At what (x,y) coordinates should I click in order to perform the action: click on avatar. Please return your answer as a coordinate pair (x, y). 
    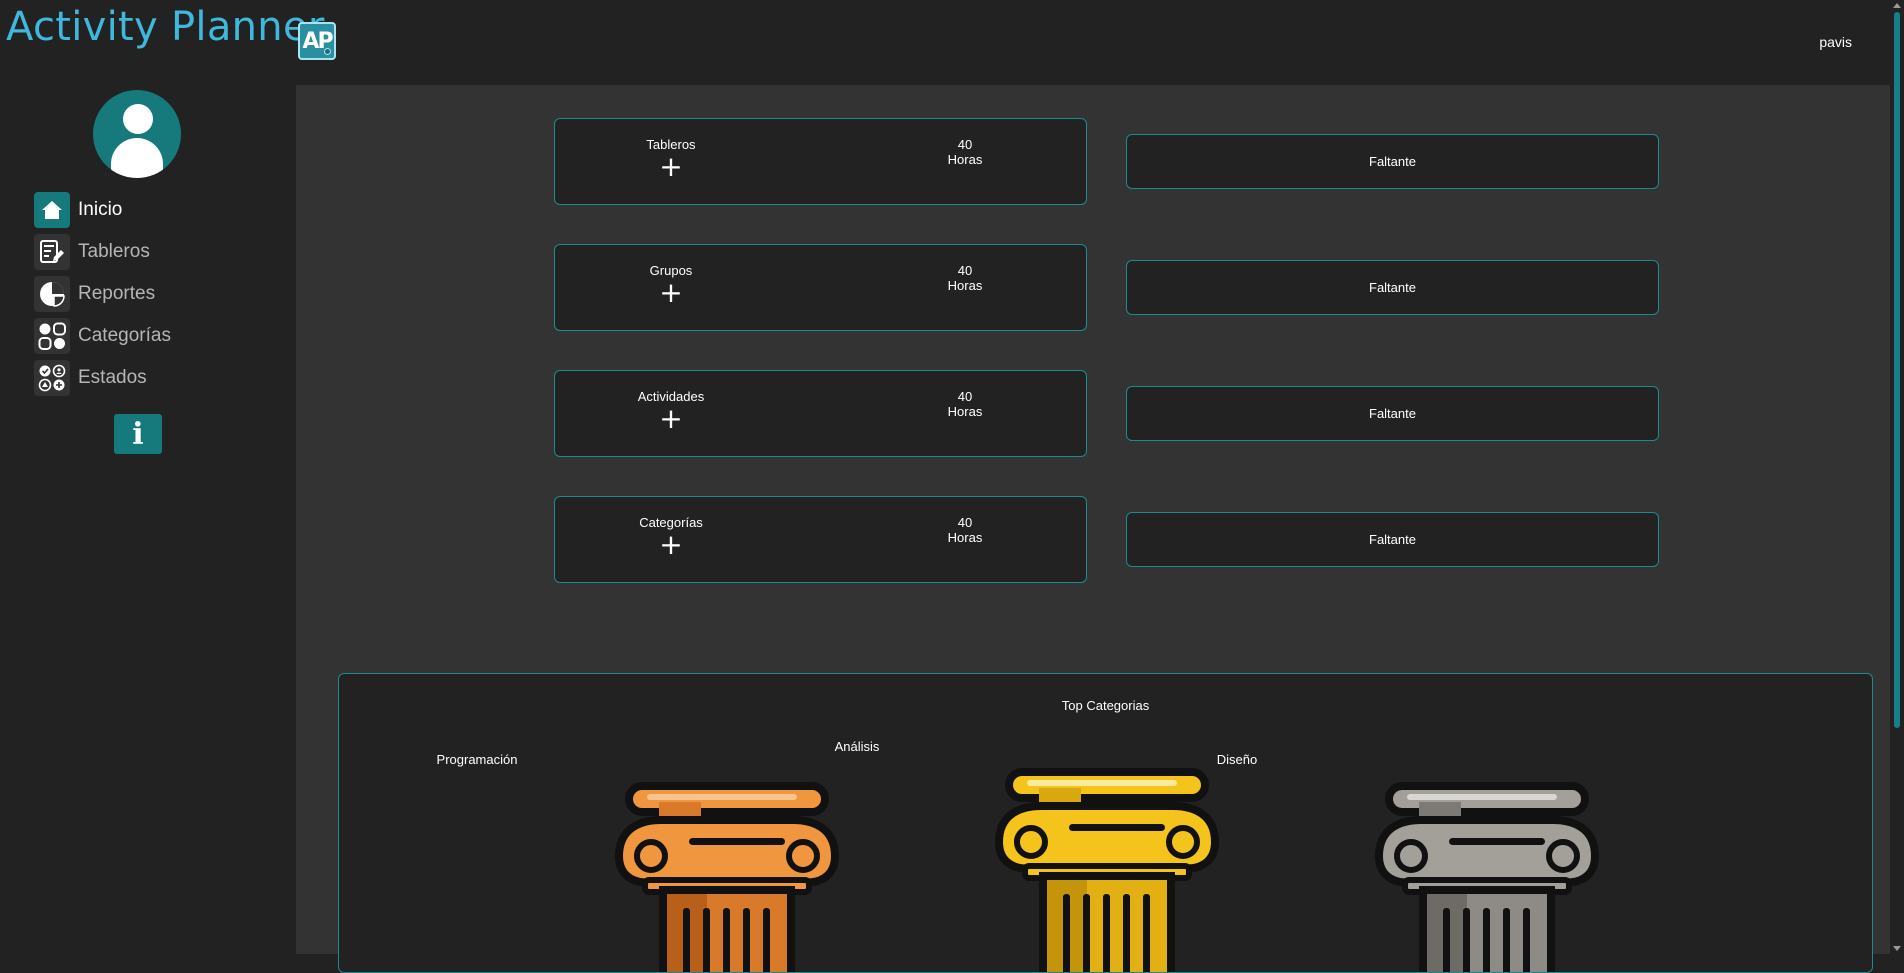
    Looking at the image, I should click on (137, 134).